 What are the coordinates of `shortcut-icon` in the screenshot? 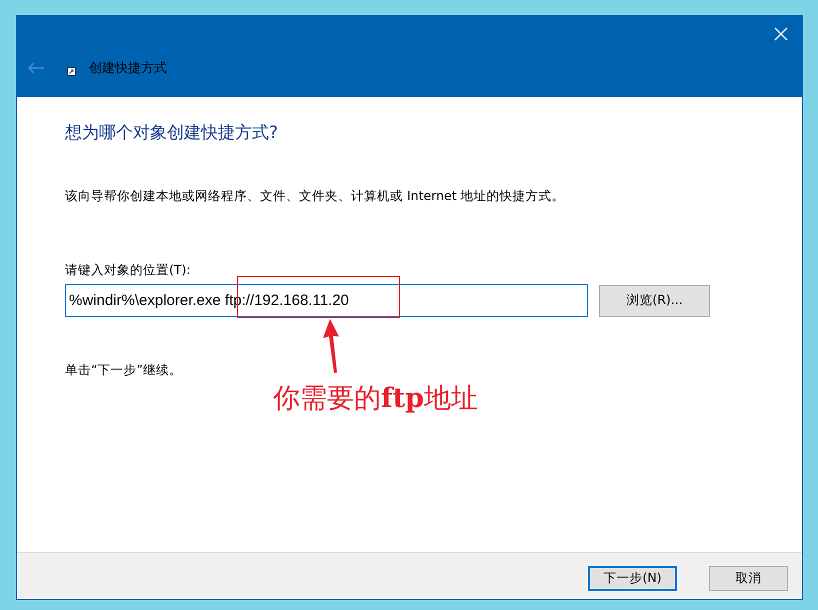 It's located at (71, 71).